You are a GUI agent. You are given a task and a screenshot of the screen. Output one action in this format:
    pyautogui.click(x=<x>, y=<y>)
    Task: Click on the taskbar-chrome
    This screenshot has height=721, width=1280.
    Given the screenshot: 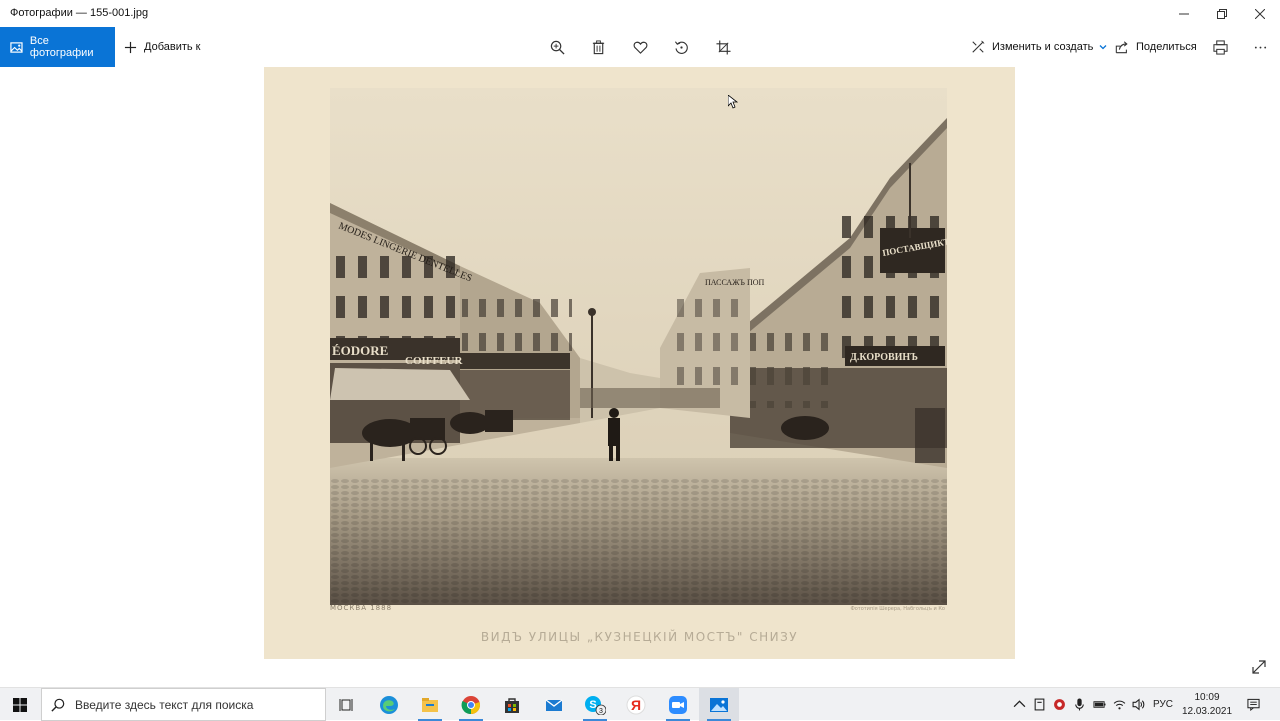 What is the action you would take?
    pyautogui.click(x=471, y=704)
    